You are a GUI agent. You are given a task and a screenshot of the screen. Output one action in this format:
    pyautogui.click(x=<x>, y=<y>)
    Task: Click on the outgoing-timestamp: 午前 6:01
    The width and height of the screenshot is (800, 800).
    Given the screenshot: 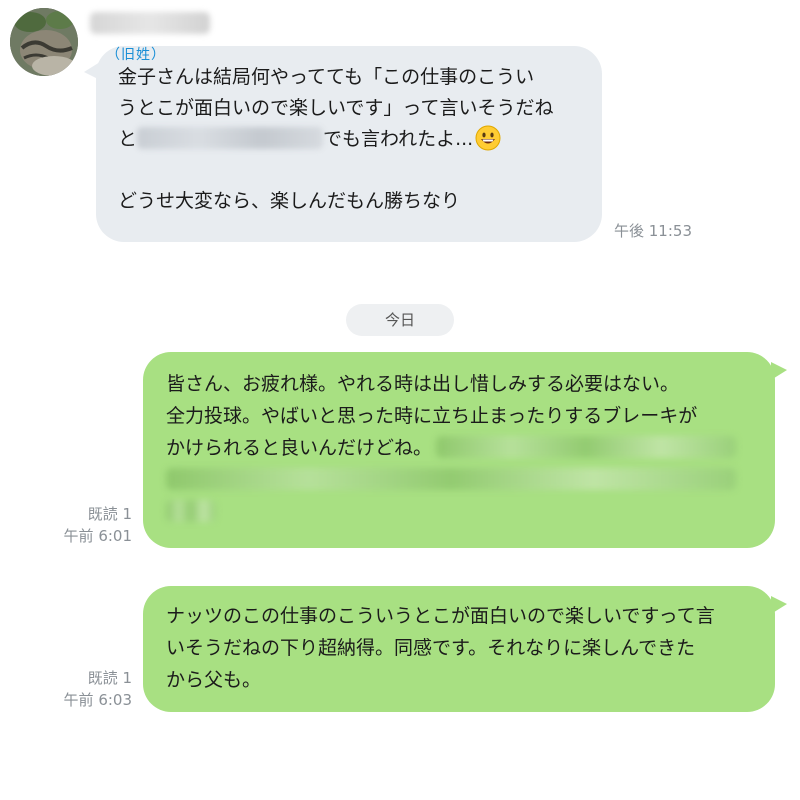 What is the action you would take?
    pyautogui.click(x=97, y=536)
    